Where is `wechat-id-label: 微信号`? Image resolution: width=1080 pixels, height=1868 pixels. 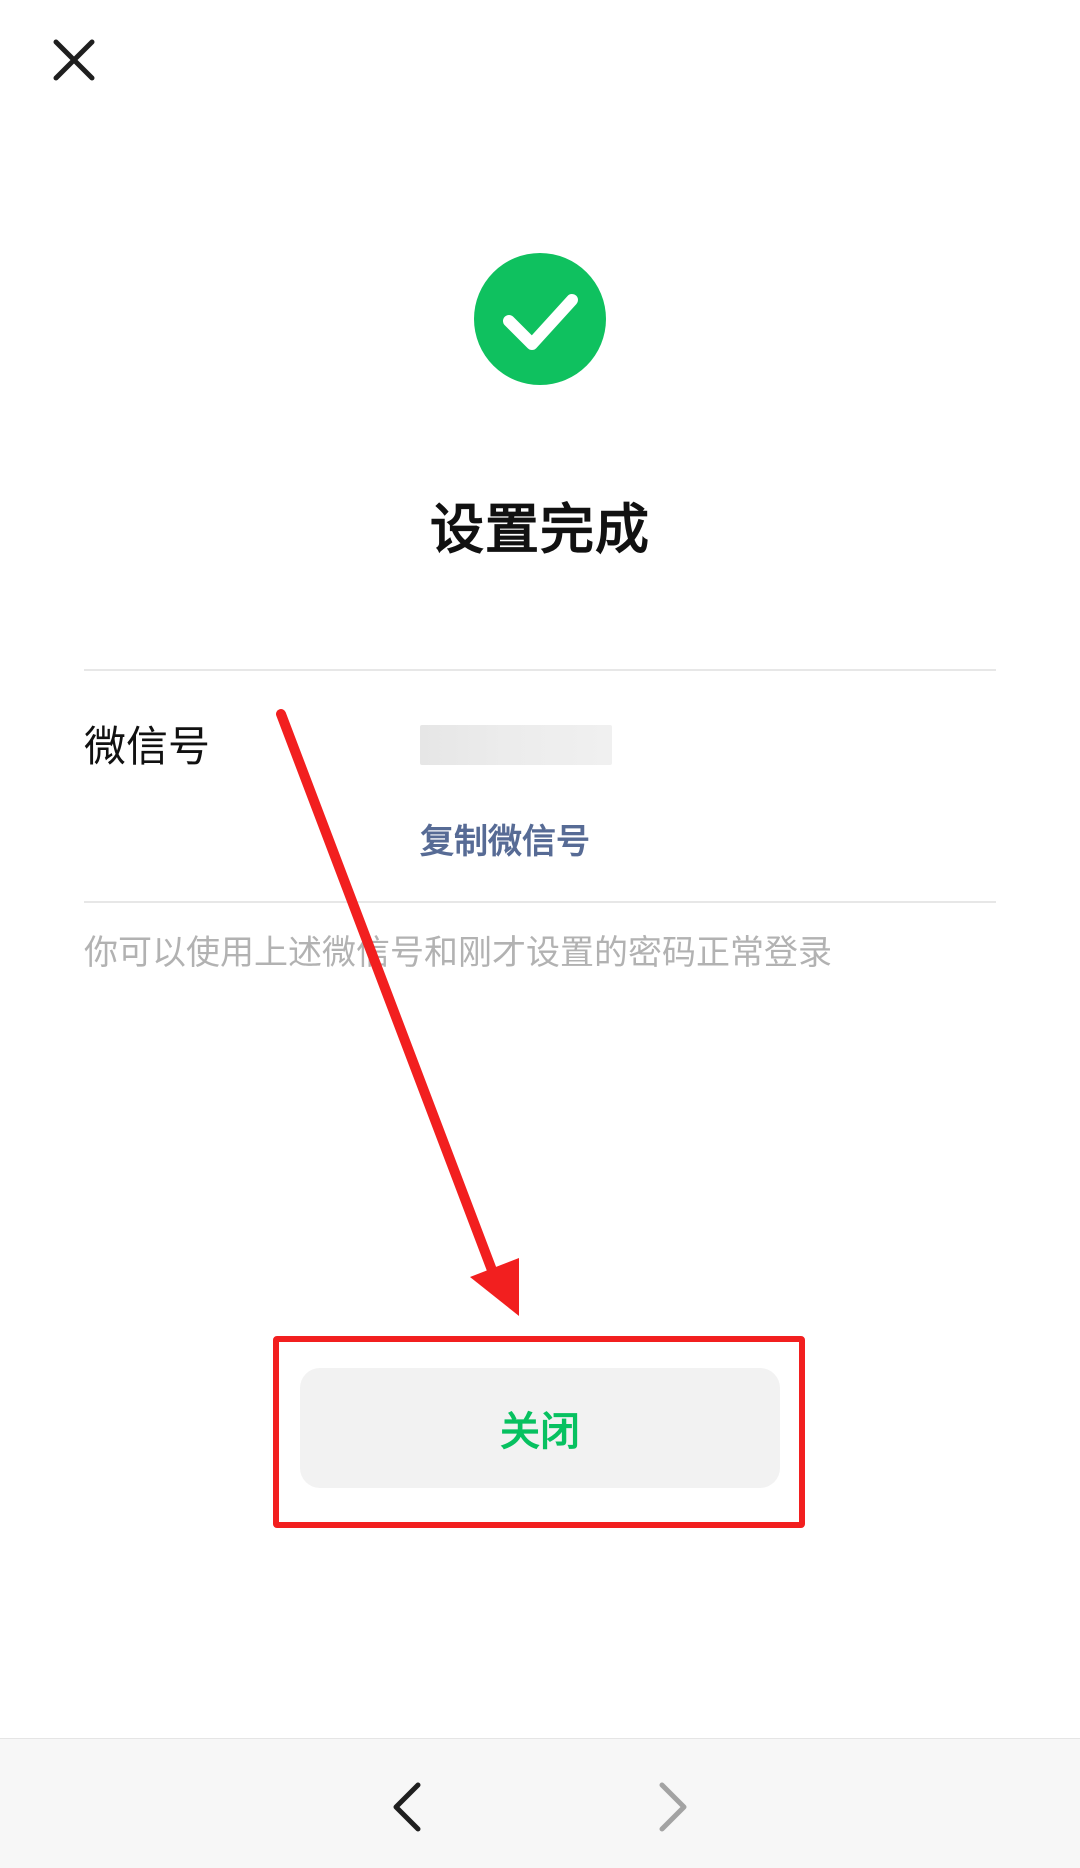 wechat-id-label: 微信号 is located at coordinates (147, 746).